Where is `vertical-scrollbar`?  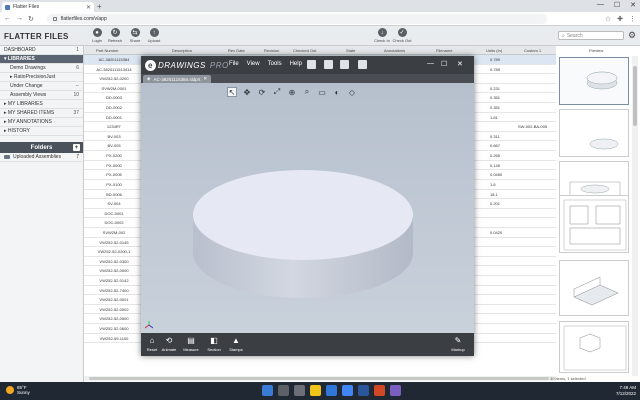
vertical-scrollbar is located at coordinates (635, 216).